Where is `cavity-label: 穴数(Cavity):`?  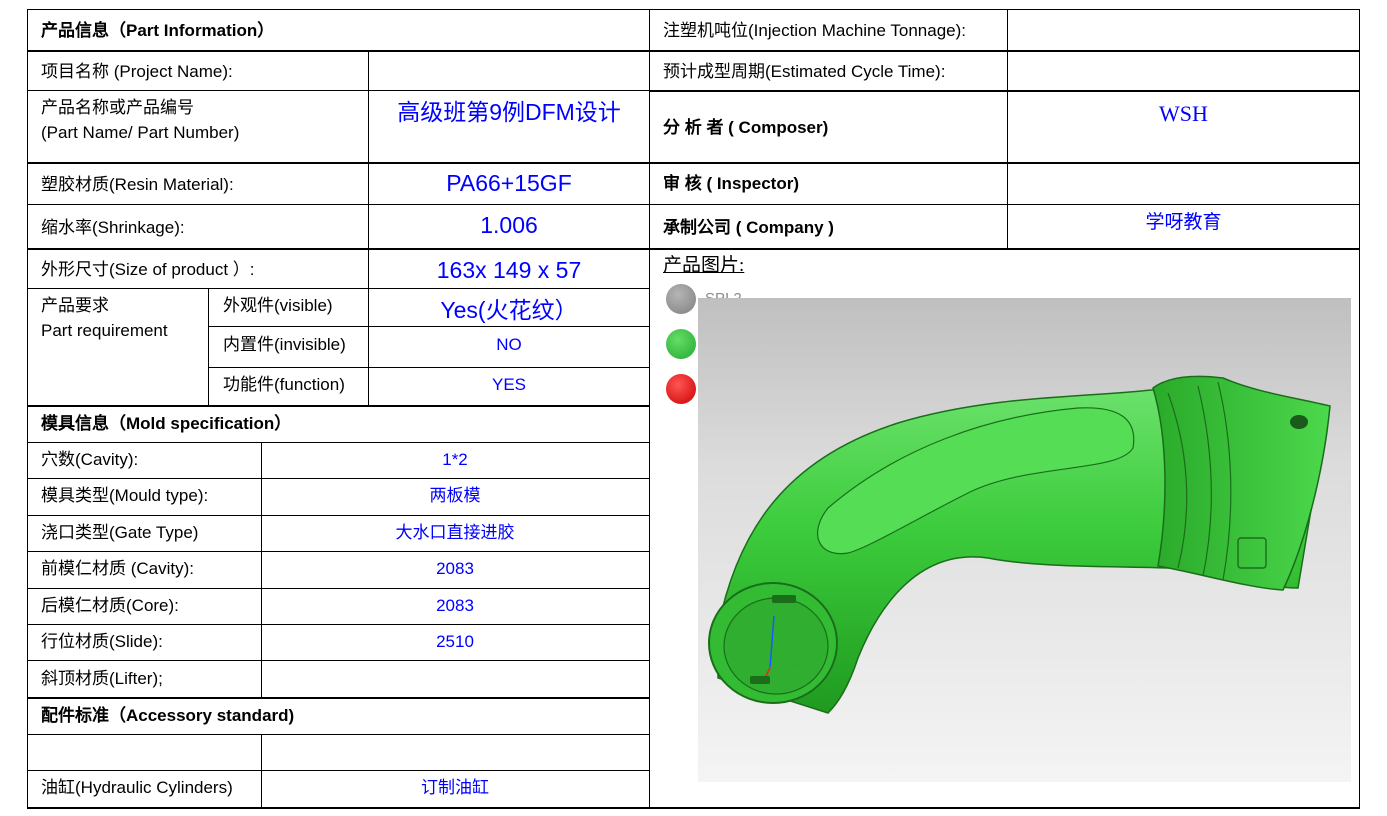 cavity-label: 穴数(Cavity): is located at coordinates (90, 459).